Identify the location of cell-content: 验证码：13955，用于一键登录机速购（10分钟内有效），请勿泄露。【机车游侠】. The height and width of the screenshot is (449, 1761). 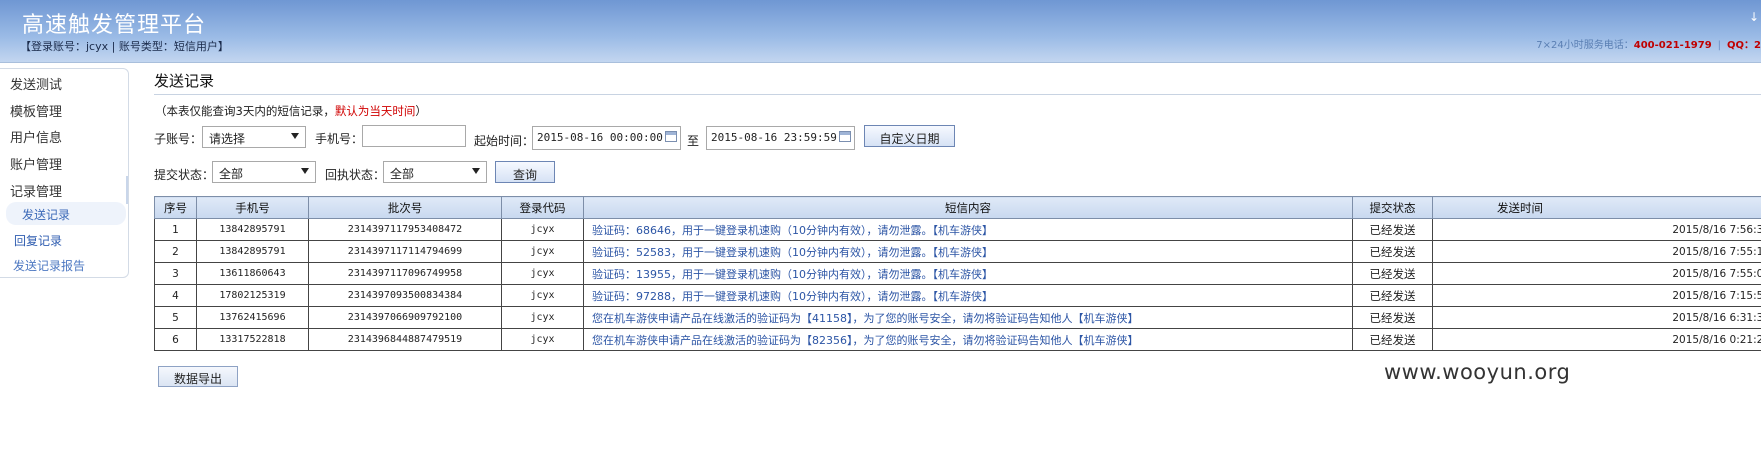
(968, 273).